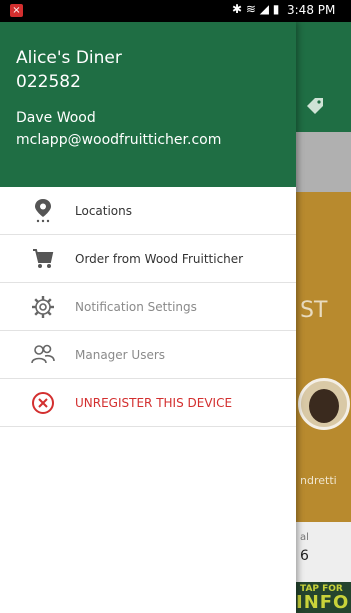 This screenshot has height=613, width=351. I want to click on menu-item-label: Manager Users, so click(120, 354).